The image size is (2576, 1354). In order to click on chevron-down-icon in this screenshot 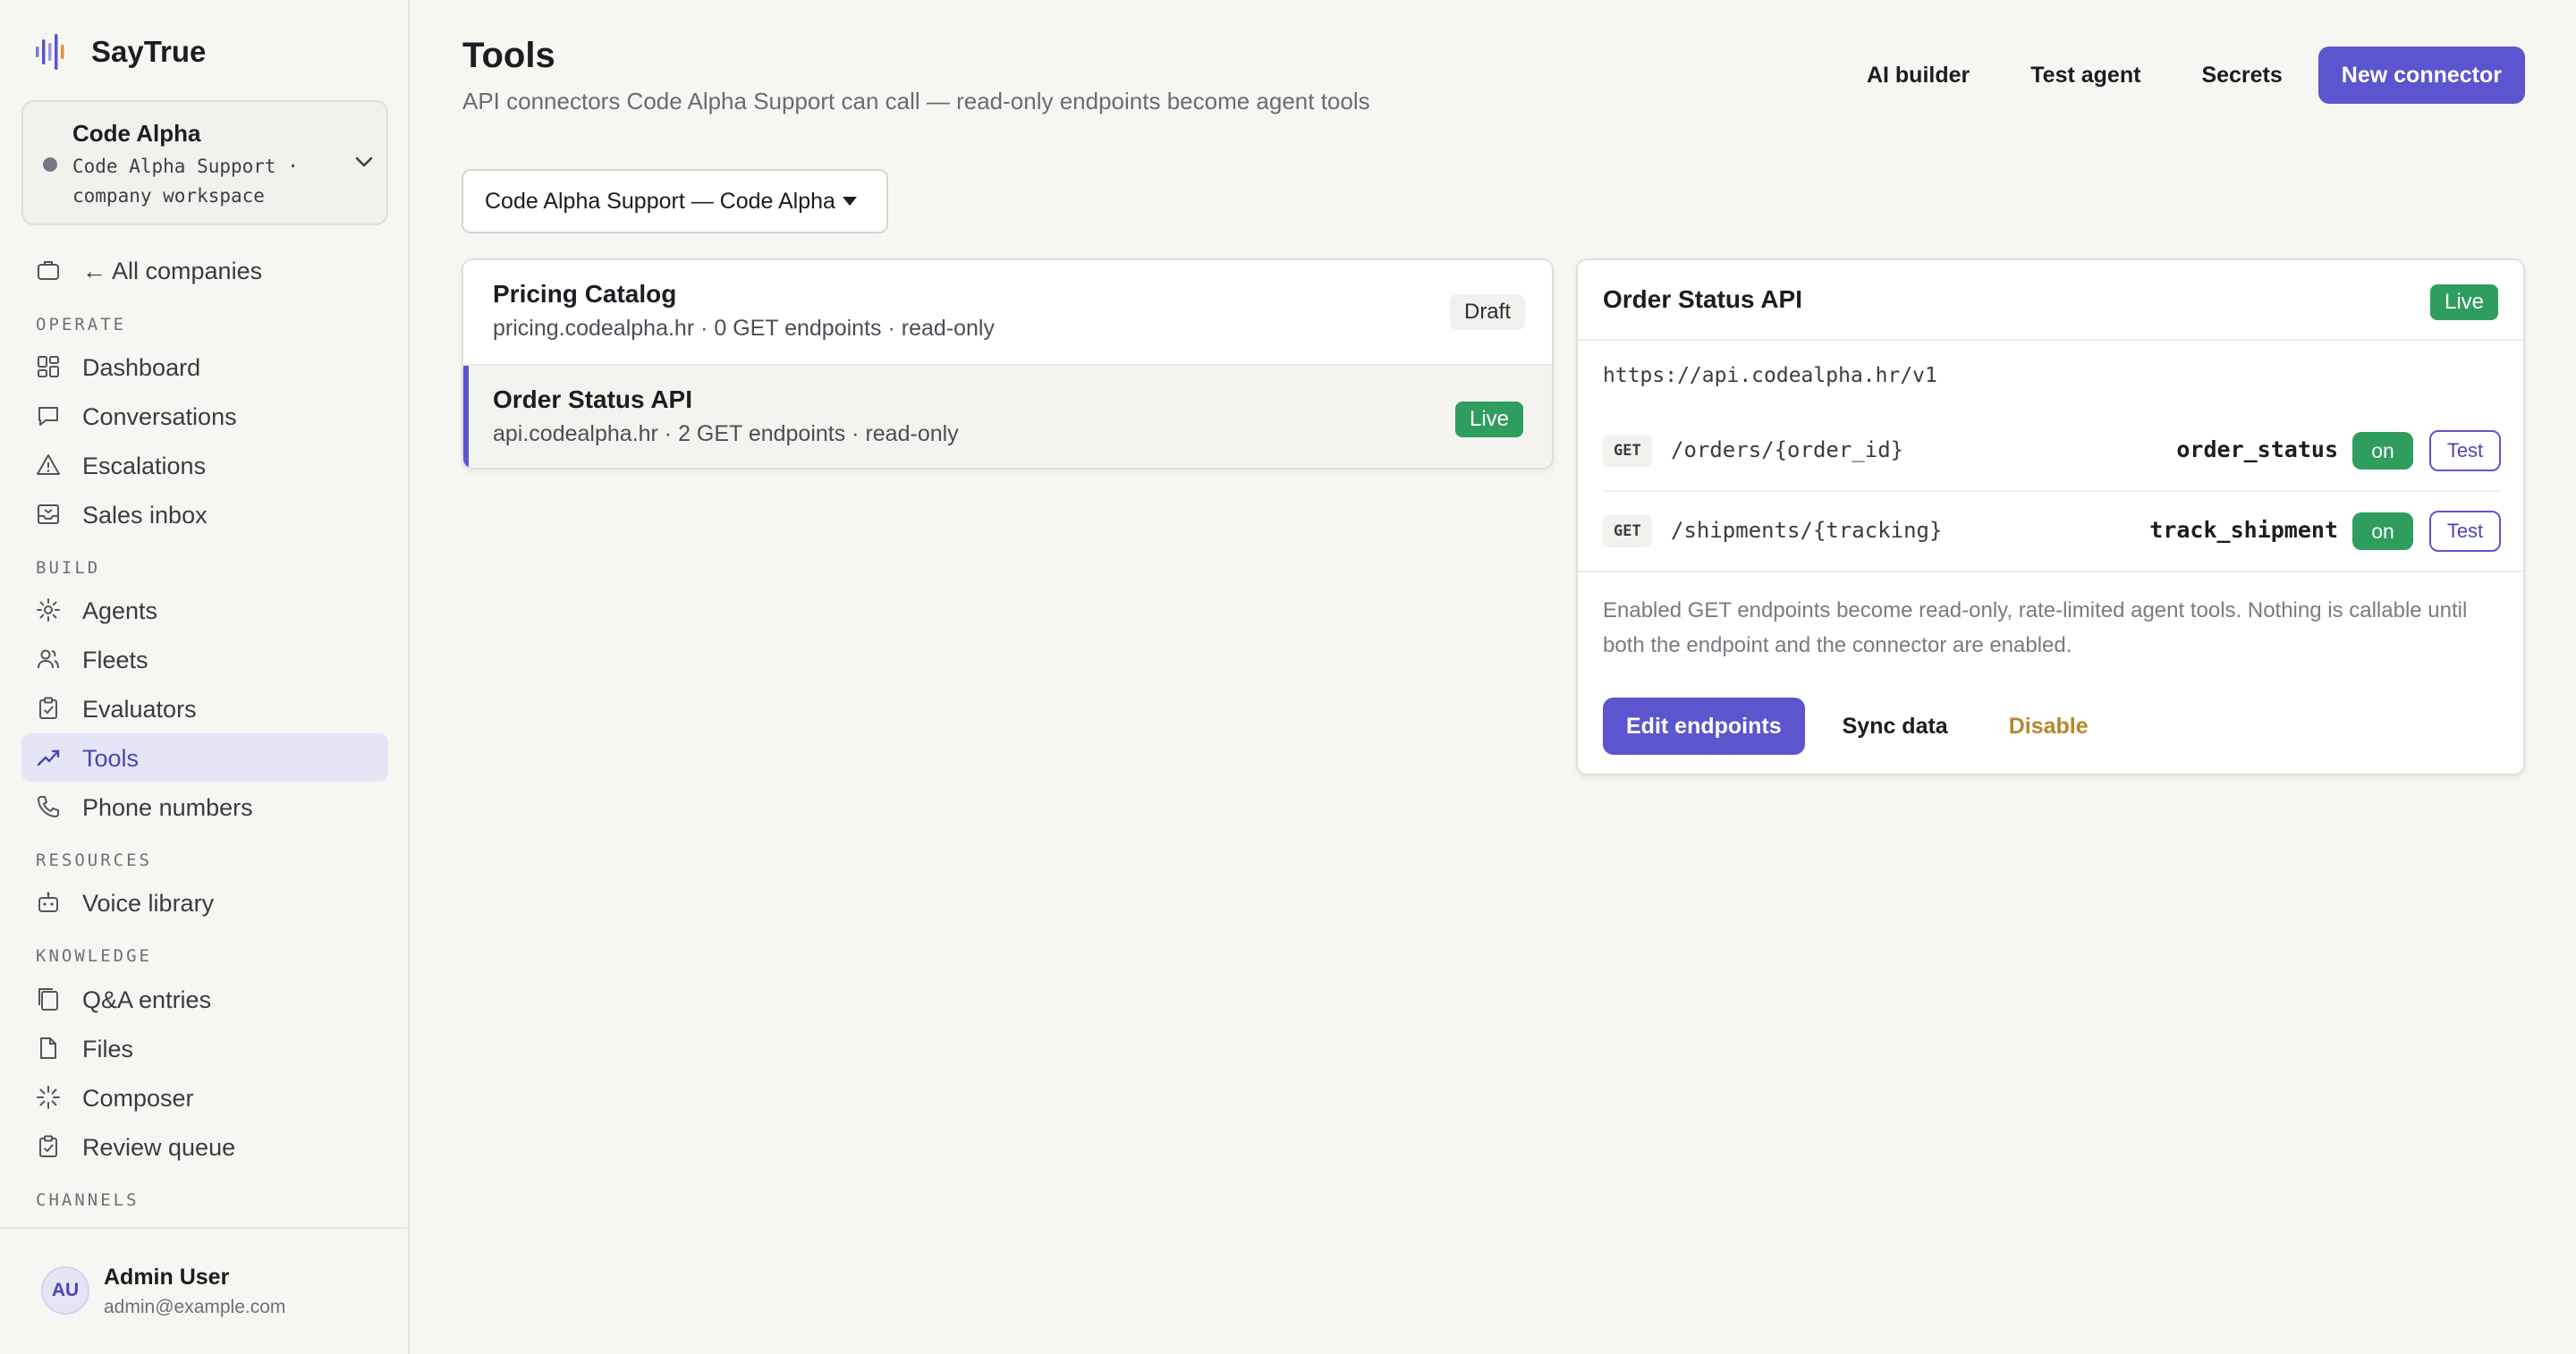, I will do `click(364, 162)`.